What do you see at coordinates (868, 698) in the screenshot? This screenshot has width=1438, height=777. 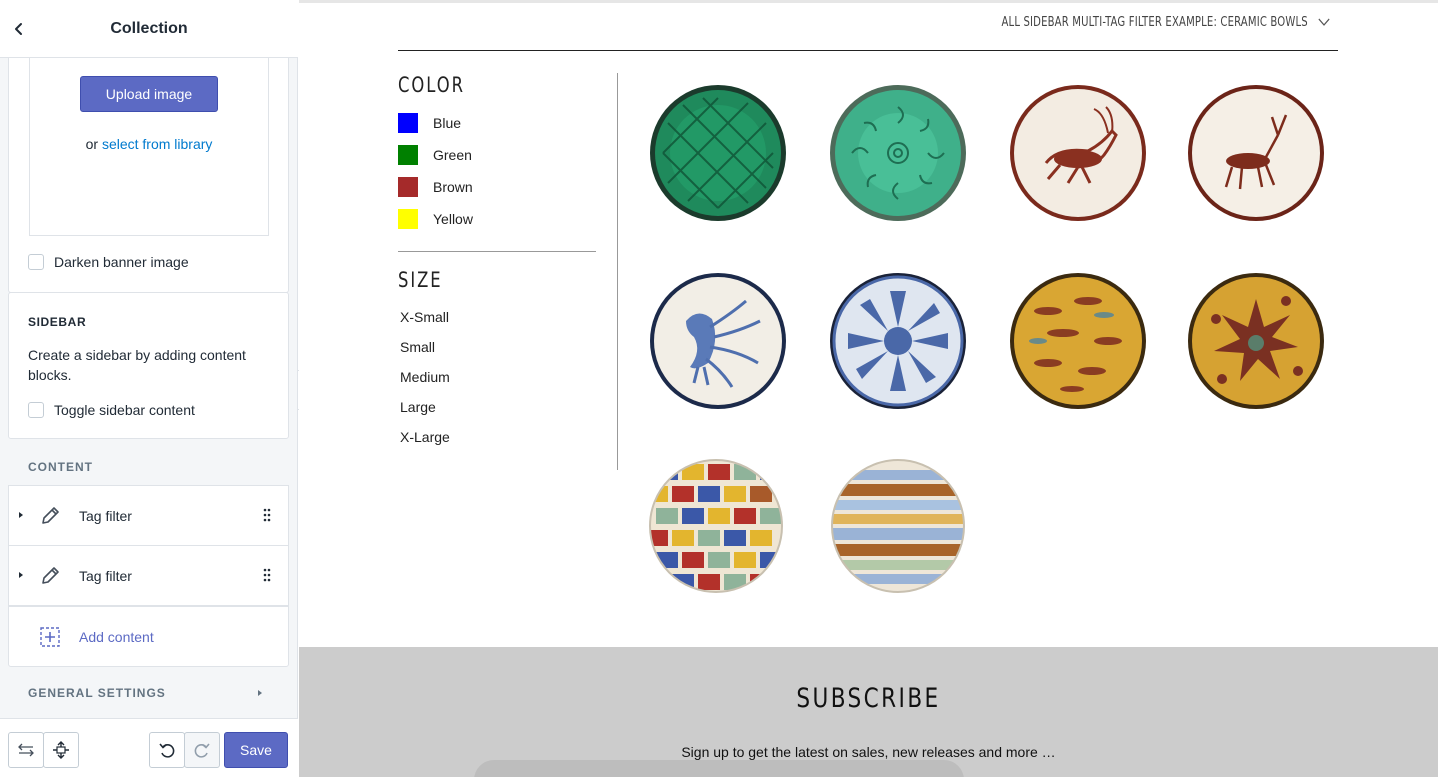 I see `subscribe-title: SUBSCRIBE` at bounding box center [868, 698].